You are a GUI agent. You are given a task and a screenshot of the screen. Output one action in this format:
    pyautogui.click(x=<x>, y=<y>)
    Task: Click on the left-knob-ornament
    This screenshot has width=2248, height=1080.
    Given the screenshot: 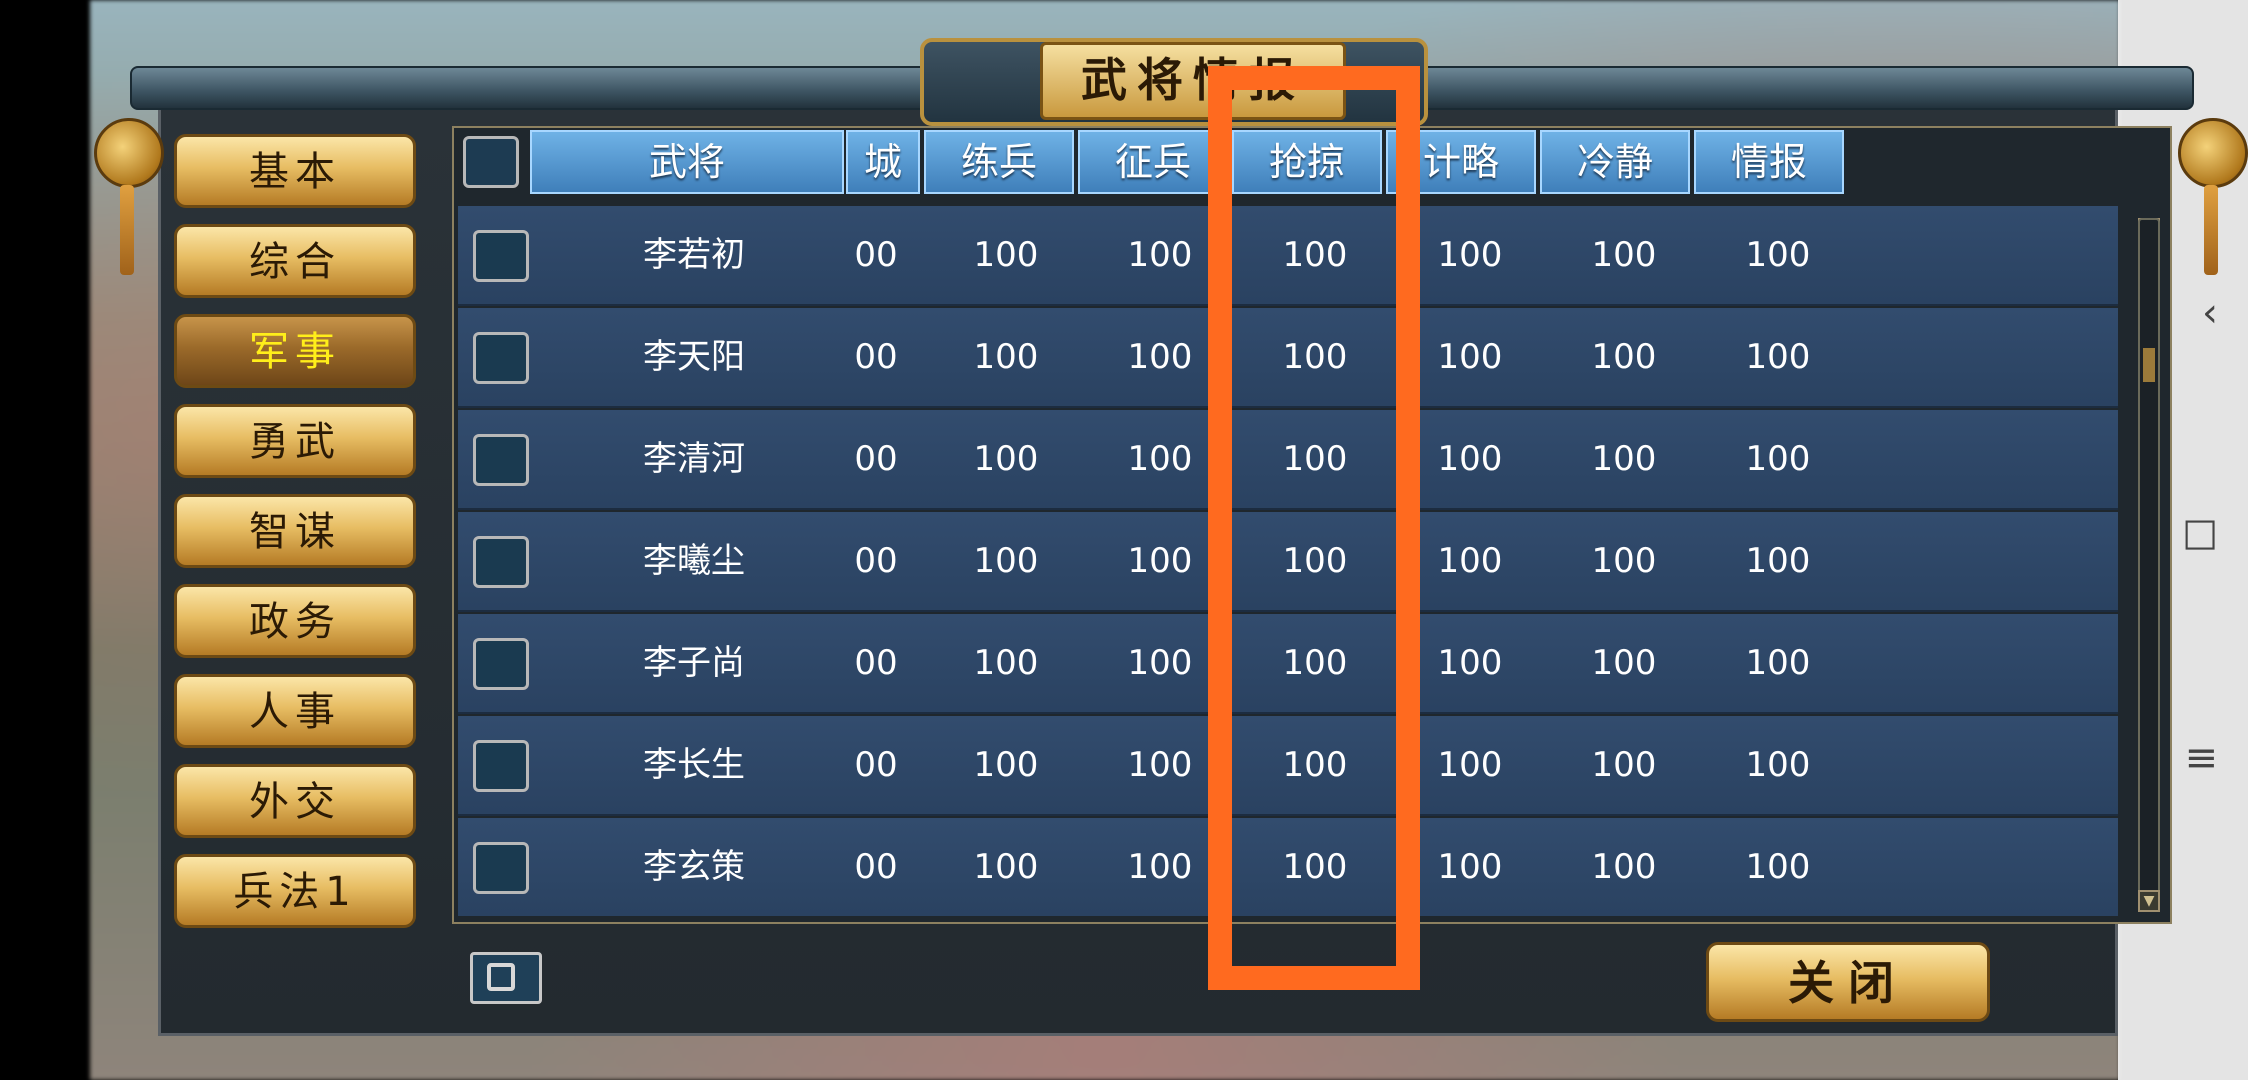 What is the action you would take?
    pyautogui.click(x=129, y=153)
    